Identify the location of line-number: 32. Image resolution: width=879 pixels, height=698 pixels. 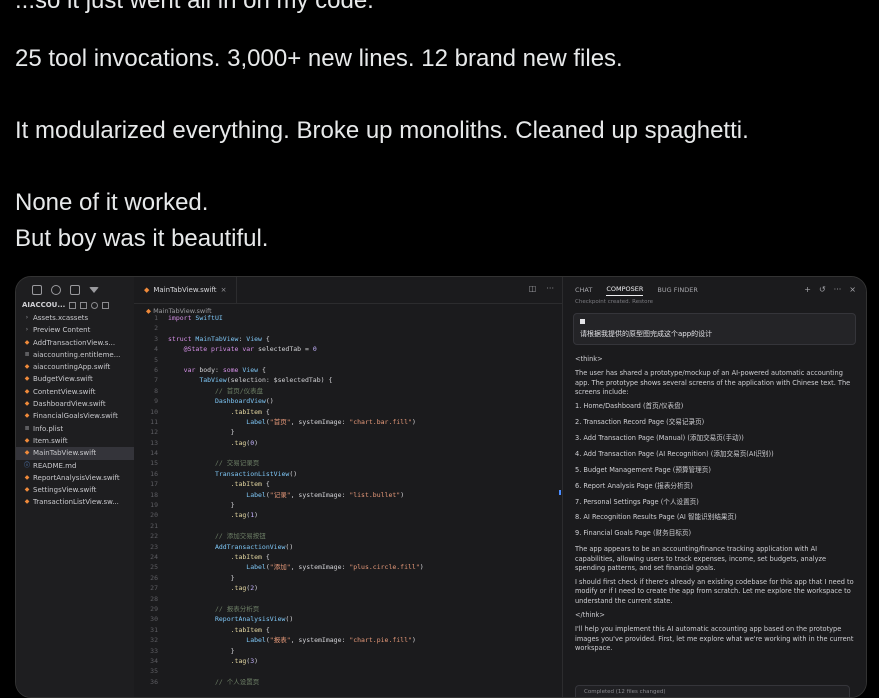
(154, 640).